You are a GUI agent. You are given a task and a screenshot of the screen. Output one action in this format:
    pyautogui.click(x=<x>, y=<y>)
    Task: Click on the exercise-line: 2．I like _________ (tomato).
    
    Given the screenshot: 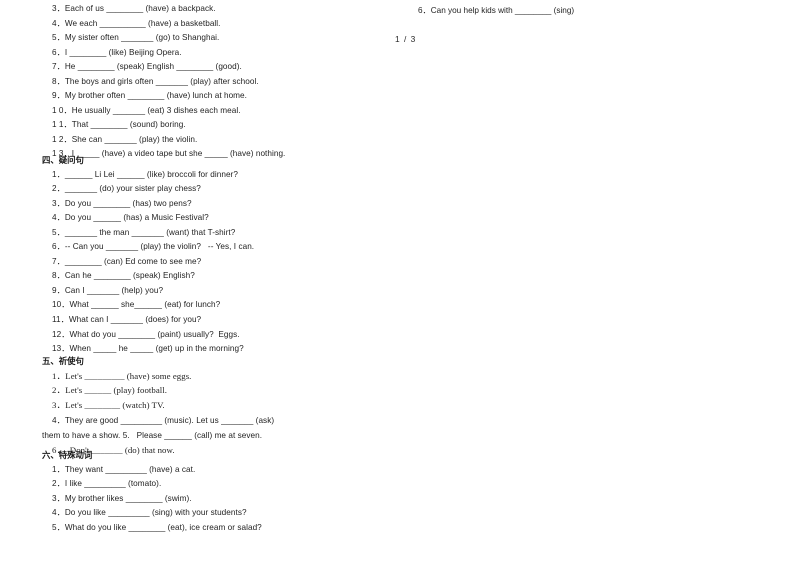 What is the action you would take?
    pyautogui.click(x=107, y=484)
    